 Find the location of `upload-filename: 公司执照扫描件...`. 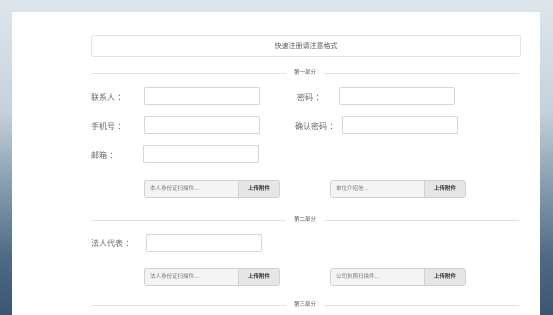

upload-filename: 公司执照扫描件... is located at coordinates (358, 277).